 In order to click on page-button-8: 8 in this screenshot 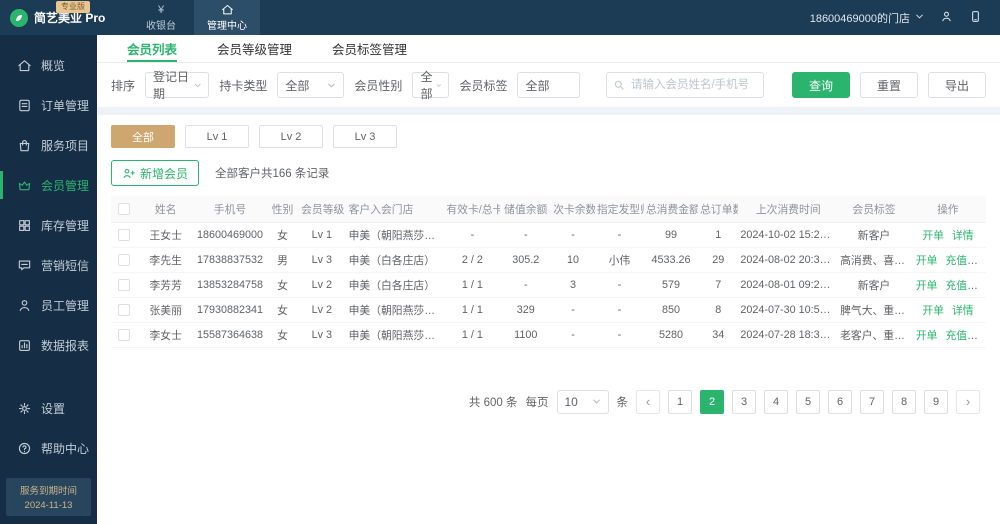, I will do `click(904, 401)`.